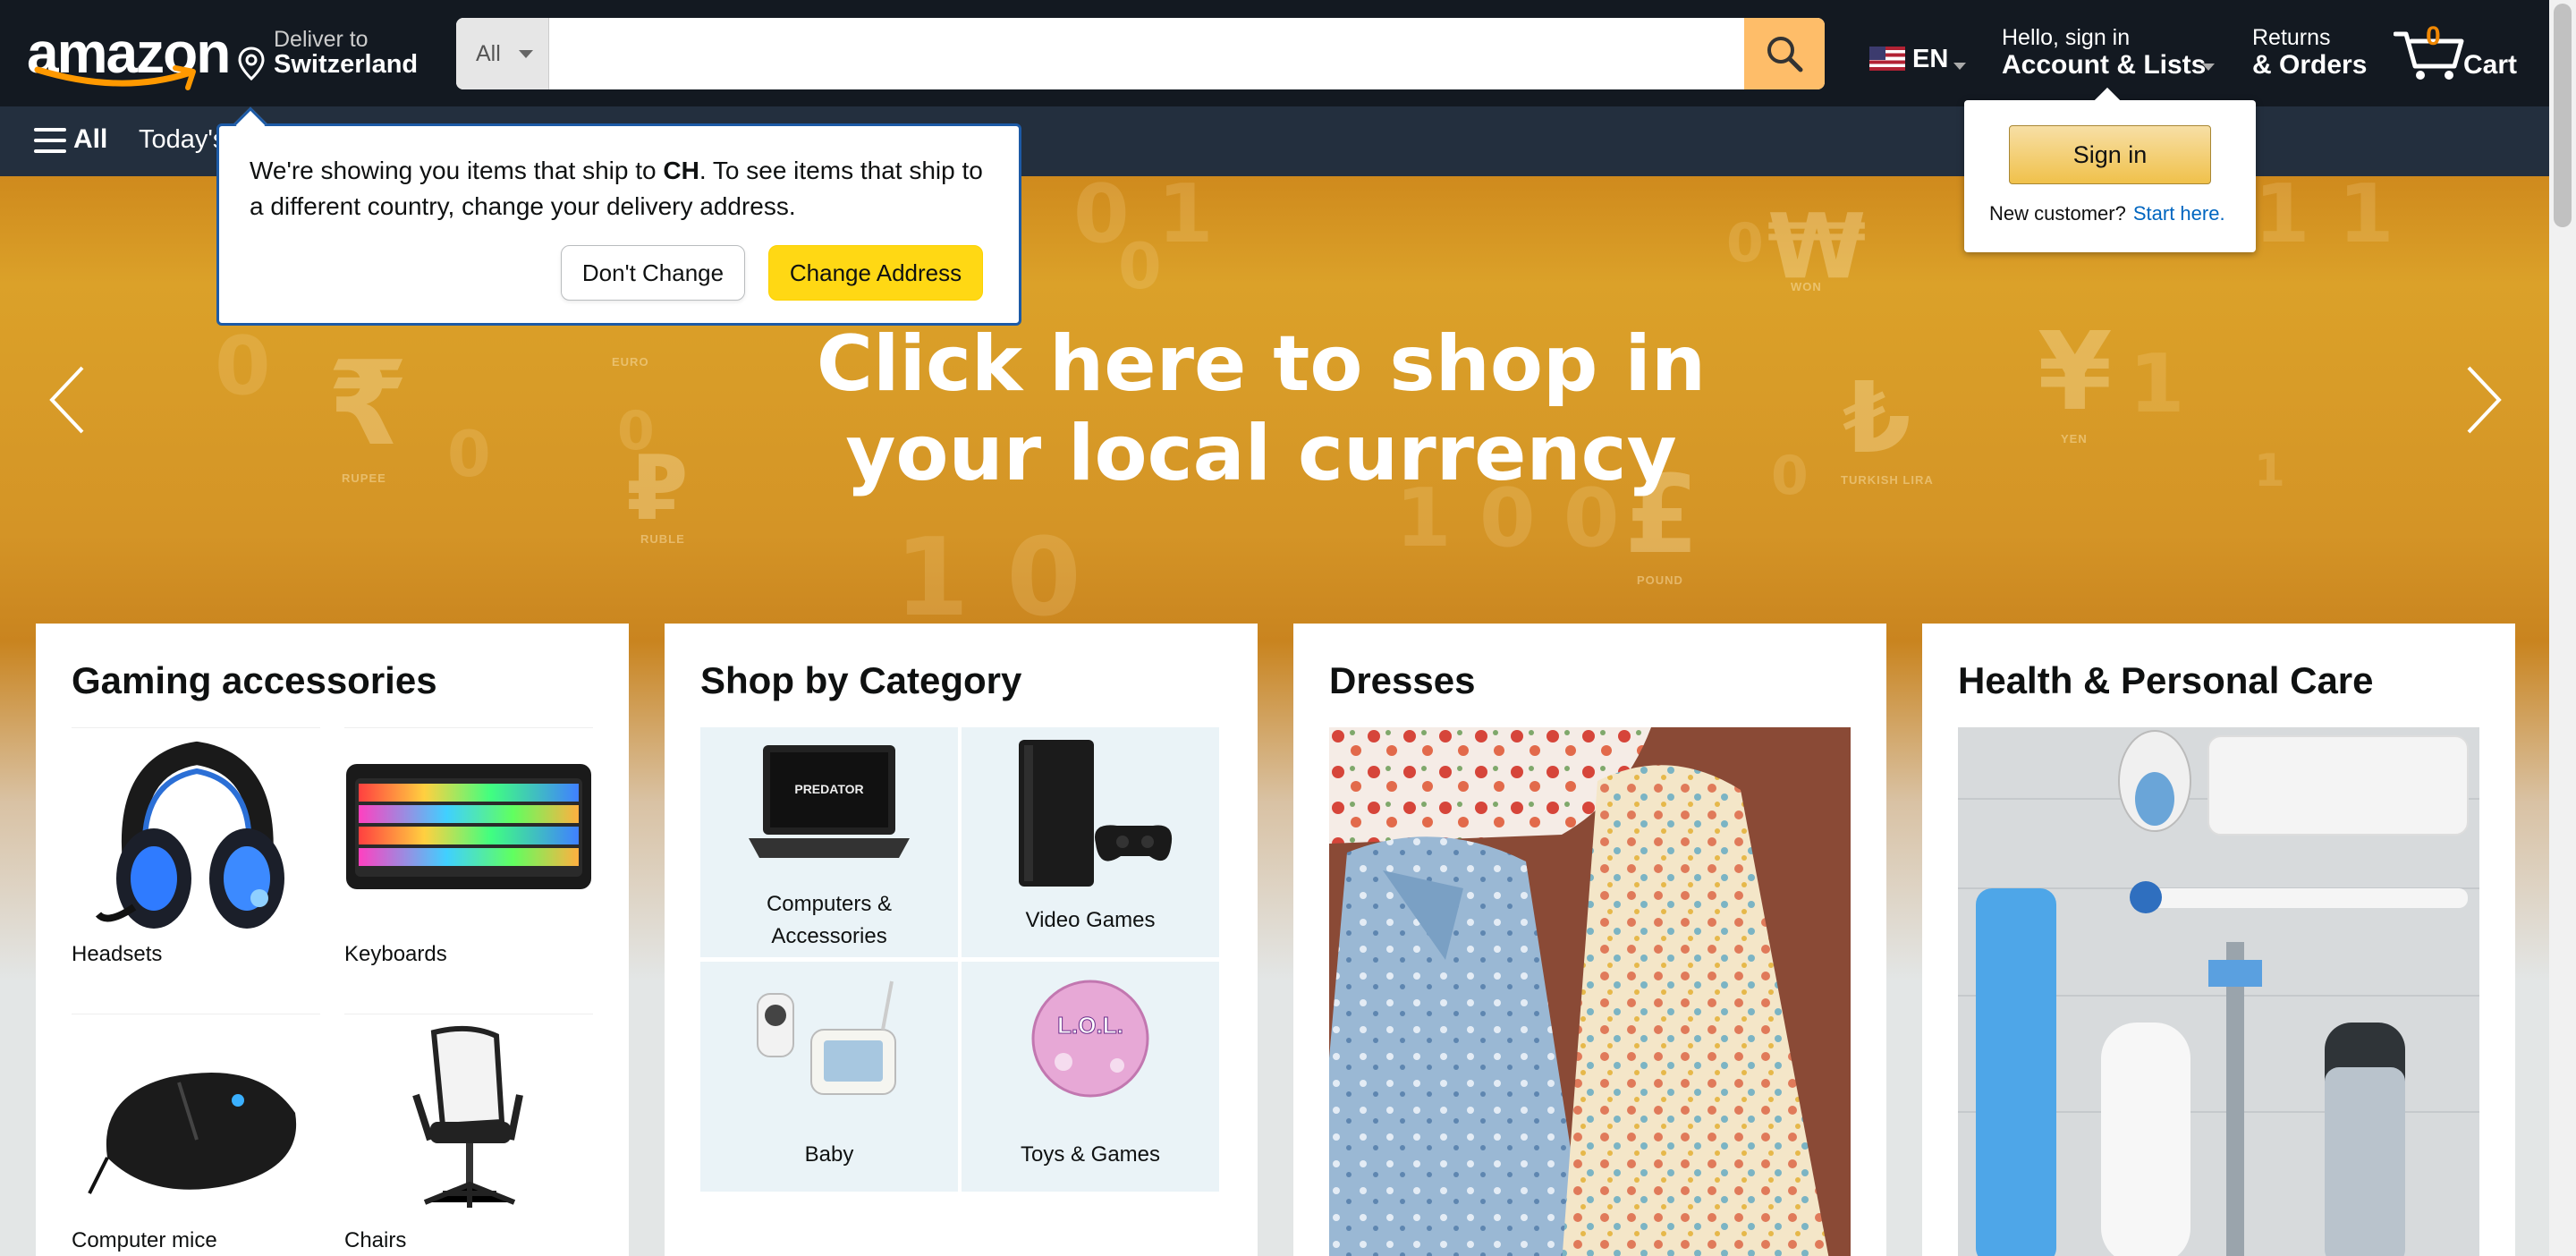 This screenshot has width=2576, height=1256. I want to click on dont-change-button: Don't Change, so click(653, 273).